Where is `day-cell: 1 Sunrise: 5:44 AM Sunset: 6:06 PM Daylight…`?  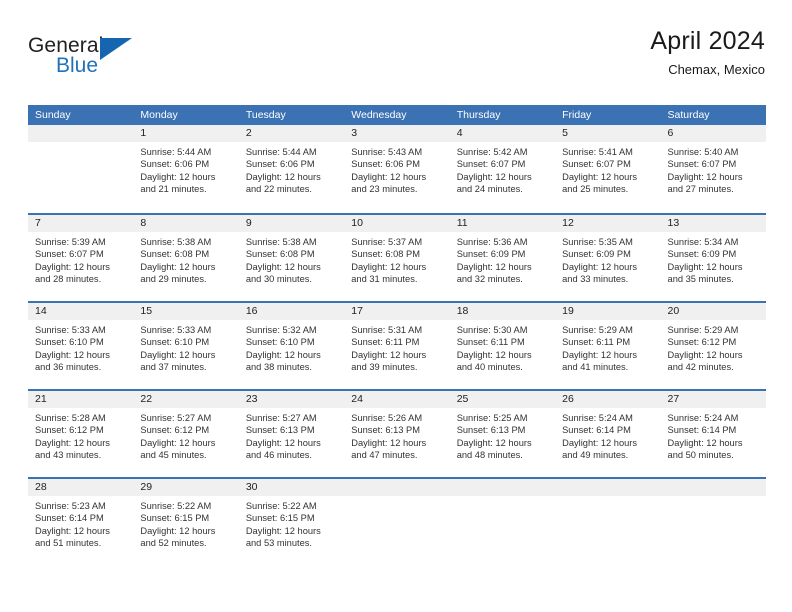
day-cell: 1 Sunrise: 5:44 AM Sunset: 6:06 PM Daylight… is located at coordinates (186, 169).